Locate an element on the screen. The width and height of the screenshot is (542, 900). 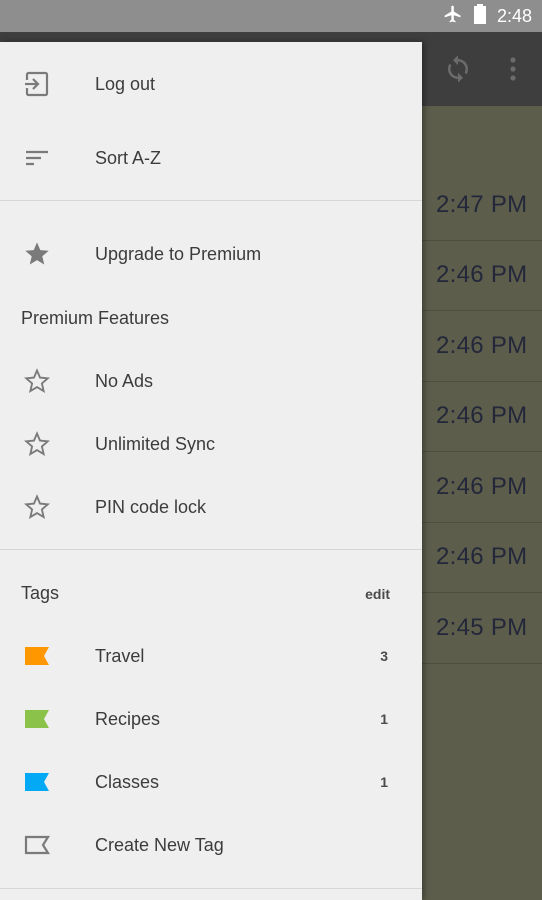
logout-icon is located at coordinates (37, 84).